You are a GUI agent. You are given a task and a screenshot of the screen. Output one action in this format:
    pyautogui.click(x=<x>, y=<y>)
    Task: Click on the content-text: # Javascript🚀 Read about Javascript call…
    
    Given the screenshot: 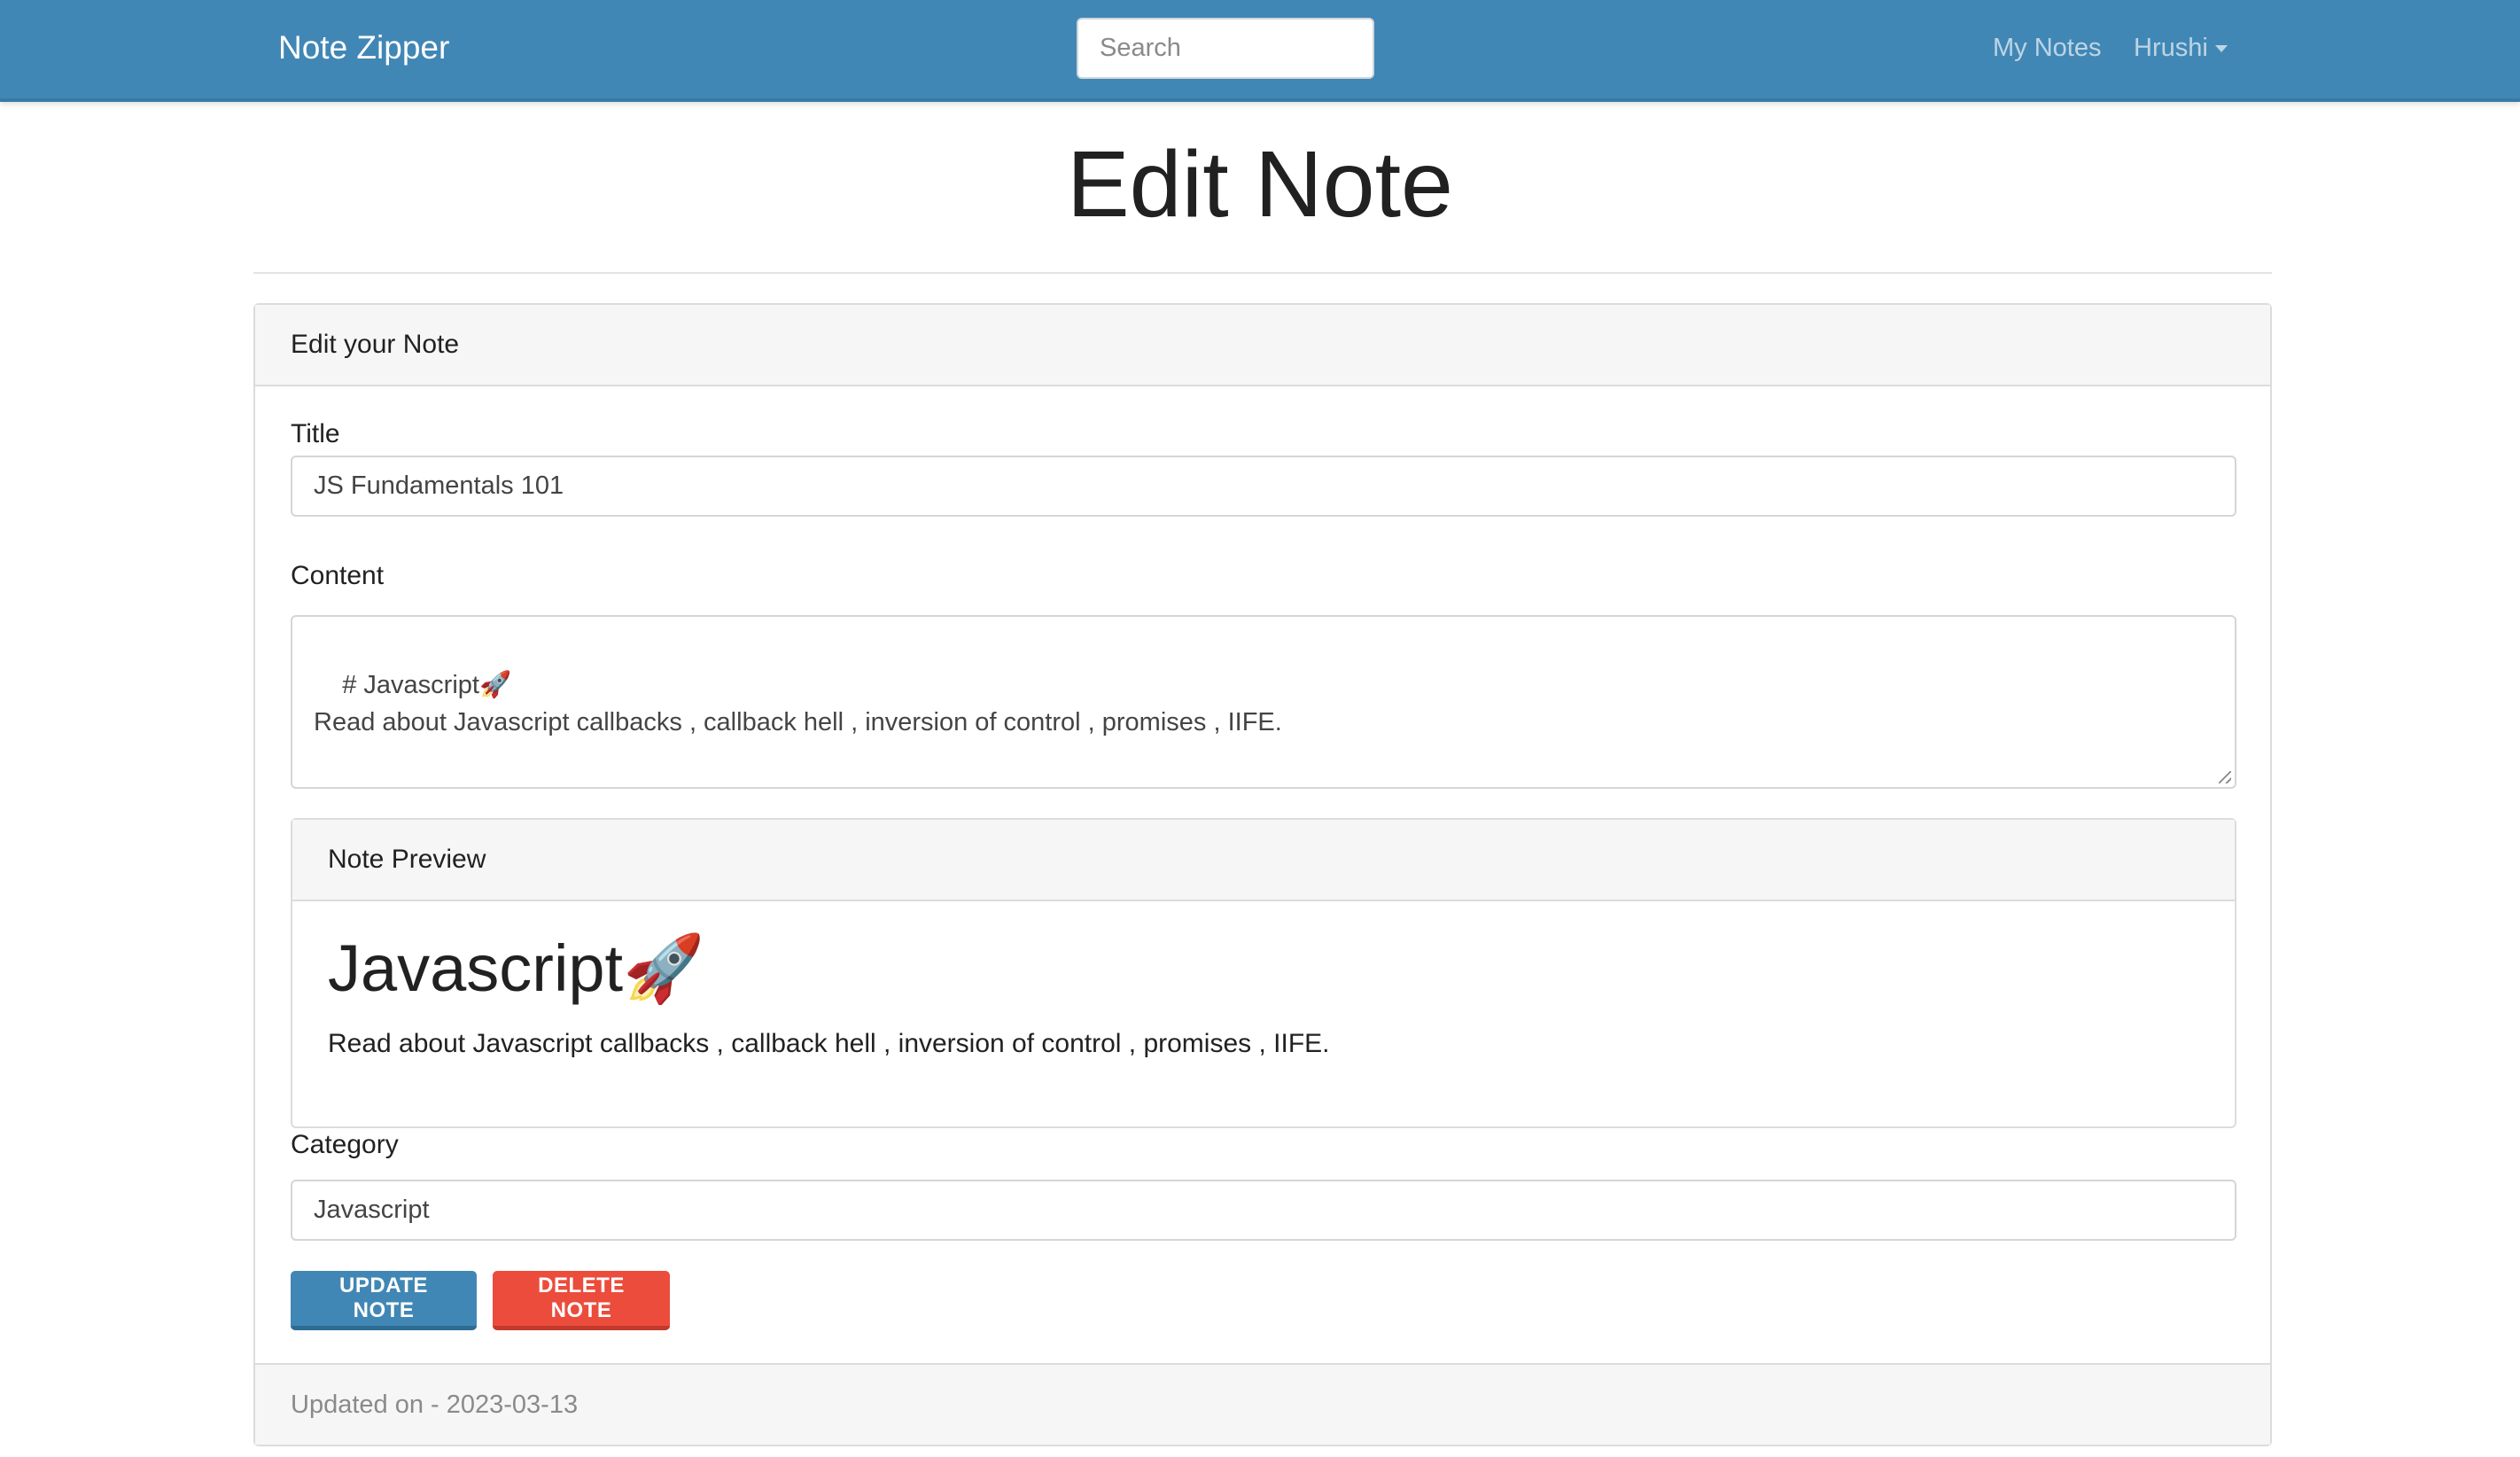 What is the action you would take?
    pyautogui.click(x=798, y=703)
    